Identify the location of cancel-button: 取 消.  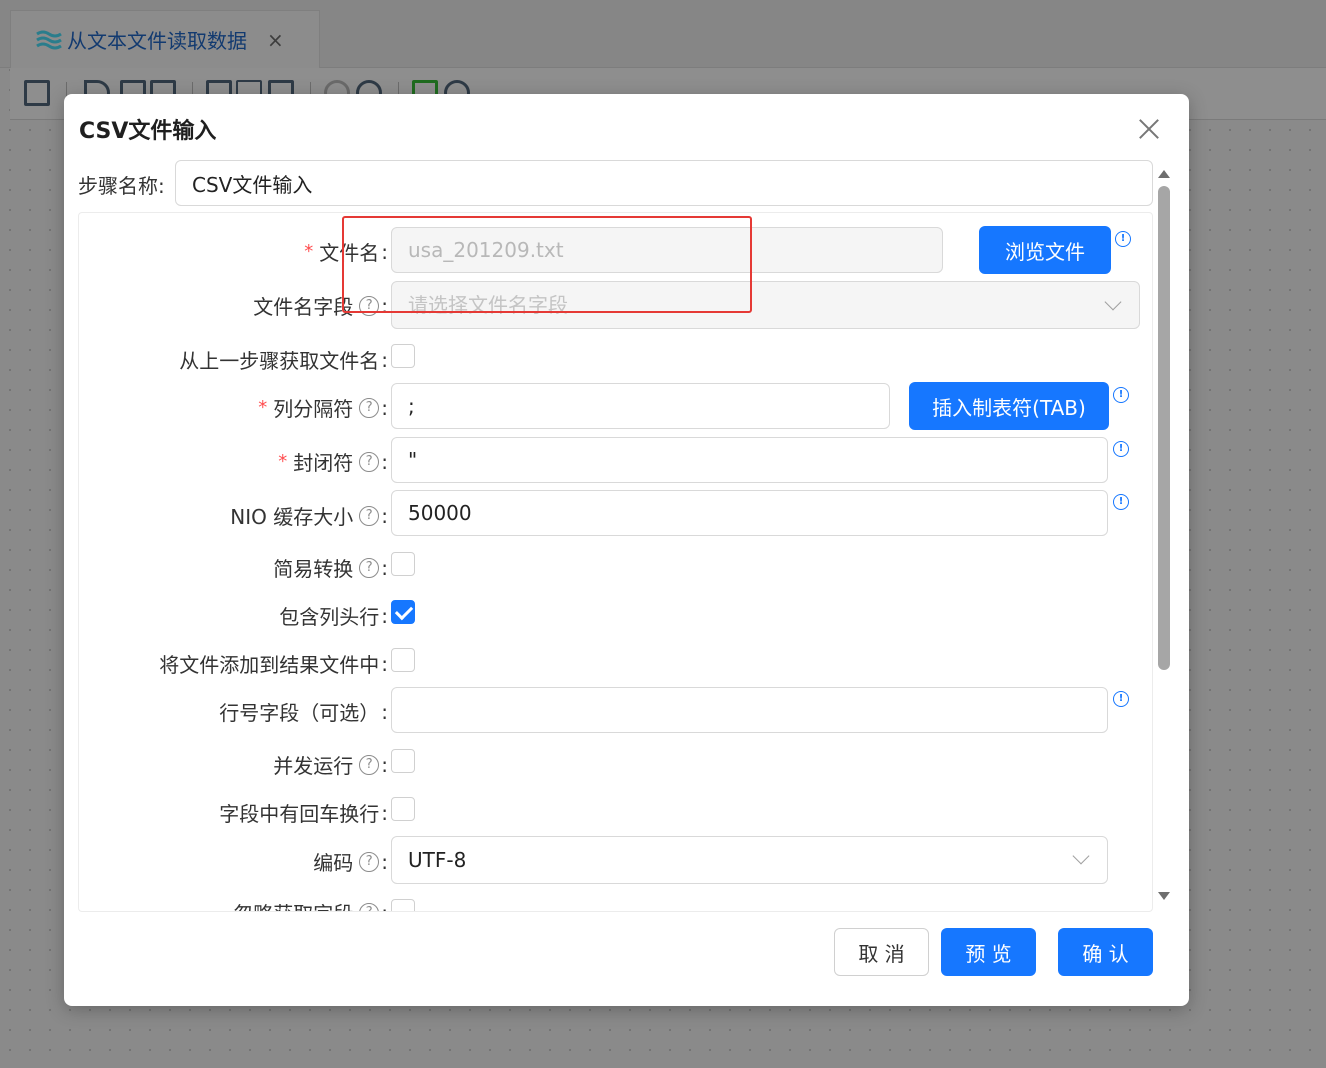
(881, 952).